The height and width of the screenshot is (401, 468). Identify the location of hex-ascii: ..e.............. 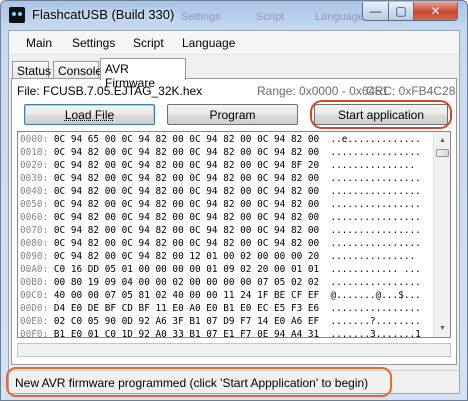
(375, 139).